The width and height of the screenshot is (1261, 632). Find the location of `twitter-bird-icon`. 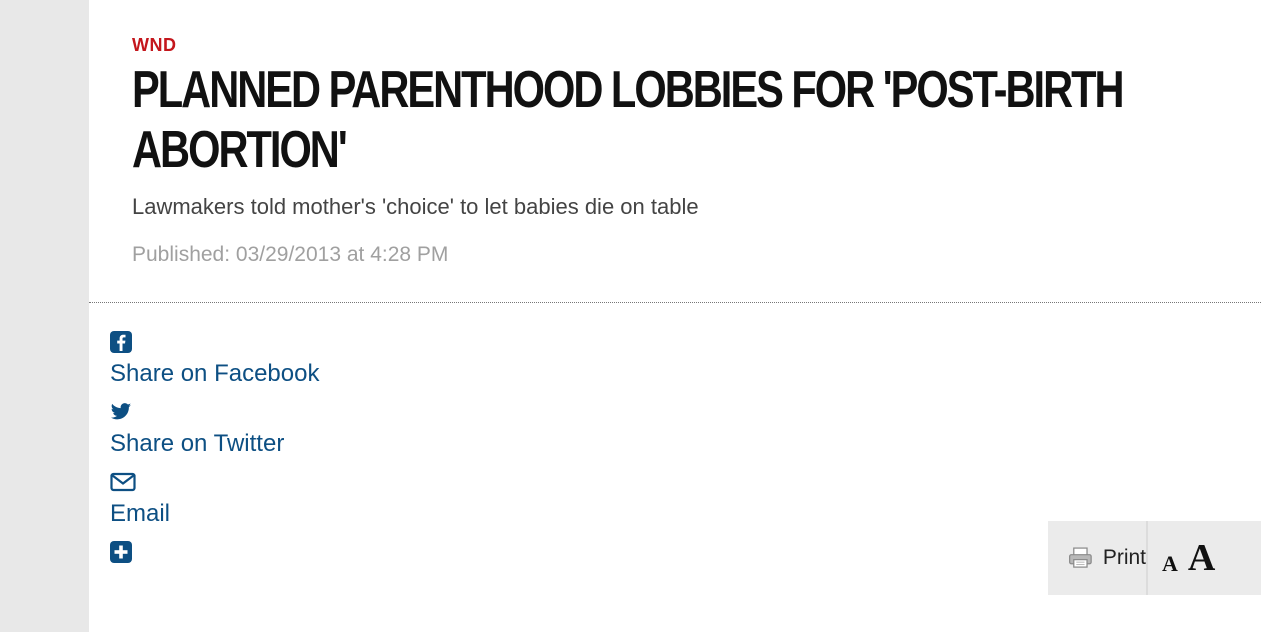

twitter-bird-icon is located at coordinates (121, 412).